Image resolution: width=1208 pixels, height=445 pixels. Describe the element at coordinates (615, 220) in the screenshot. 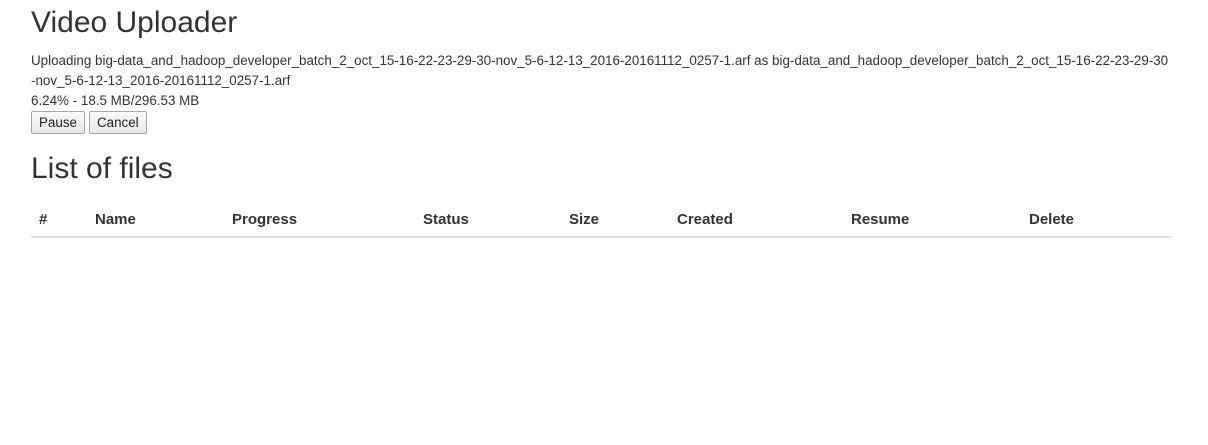

I see `column-header-size: Size` at that location.